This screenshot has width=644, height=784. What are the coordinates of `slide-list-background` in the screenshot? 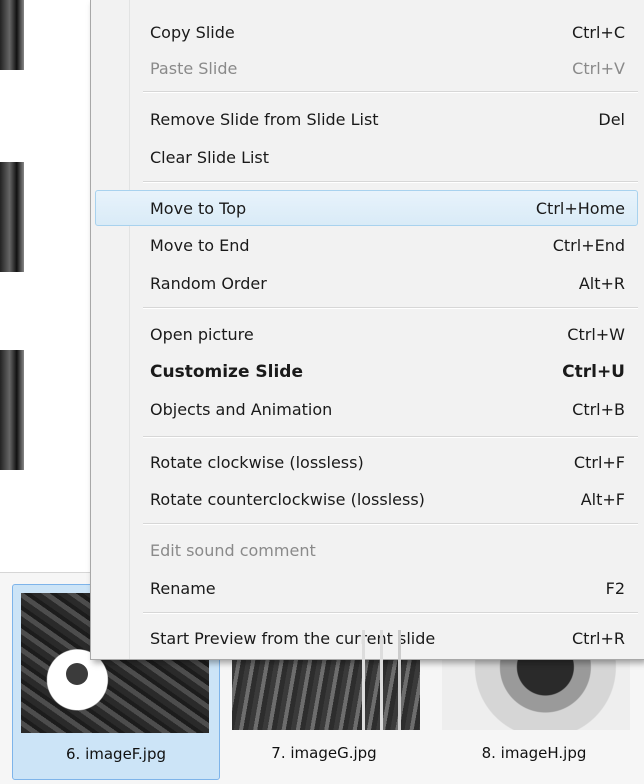 It's located at (50, 290).